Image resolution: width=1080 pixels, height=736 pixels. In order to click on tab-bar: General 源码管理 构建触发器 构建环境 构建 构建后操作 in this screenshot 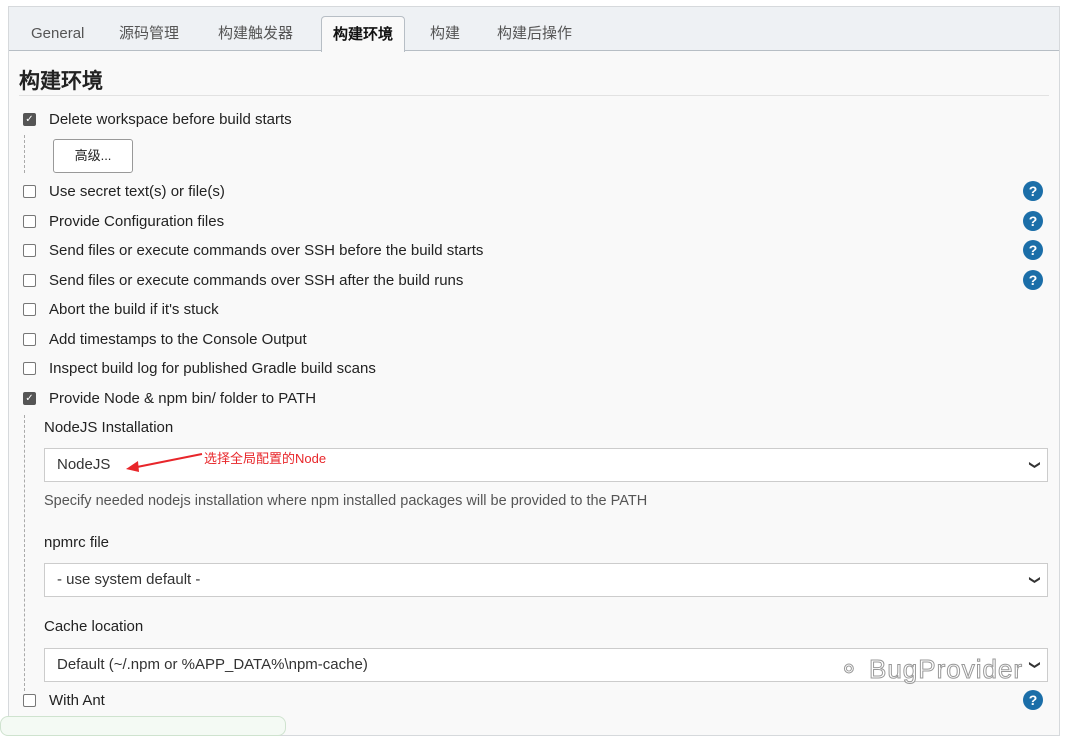, I will do `click(534, 29)`.